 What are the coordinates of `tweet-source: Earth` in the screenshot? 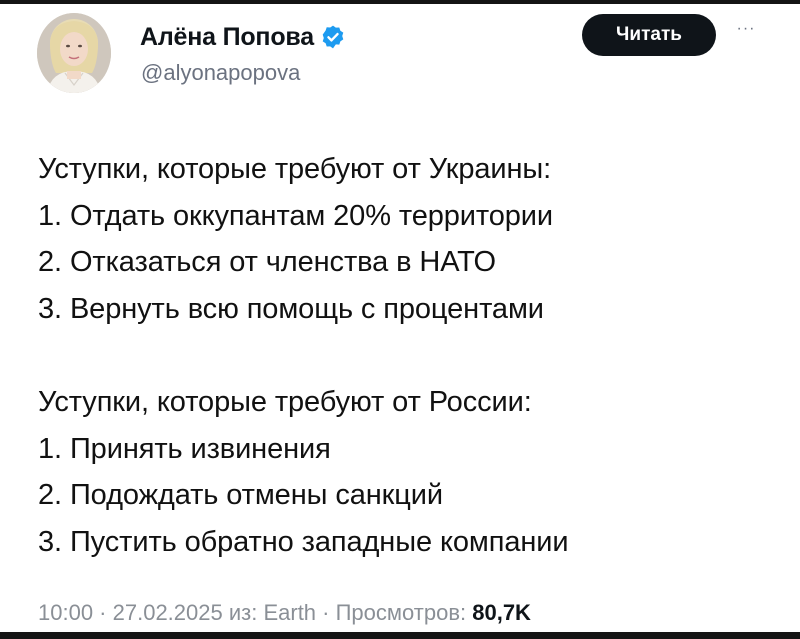 It's located at (290, 612).